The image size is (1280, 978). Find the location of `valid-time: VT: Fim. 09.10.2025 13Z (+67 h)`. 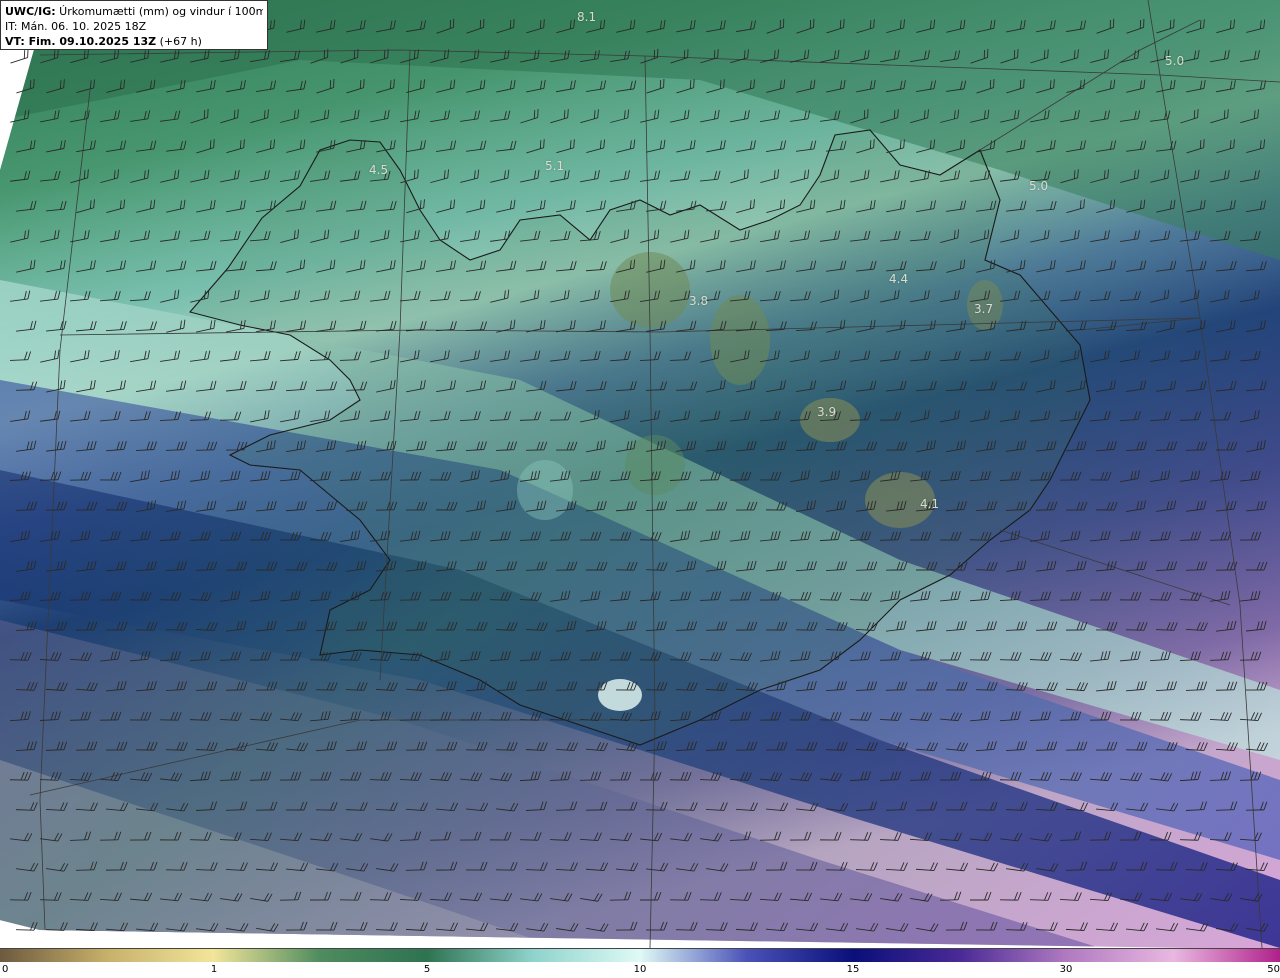

valid-time: VT: Fim. 09.10.2025 13Z (+67 h) is located at coordinates (134, 41).